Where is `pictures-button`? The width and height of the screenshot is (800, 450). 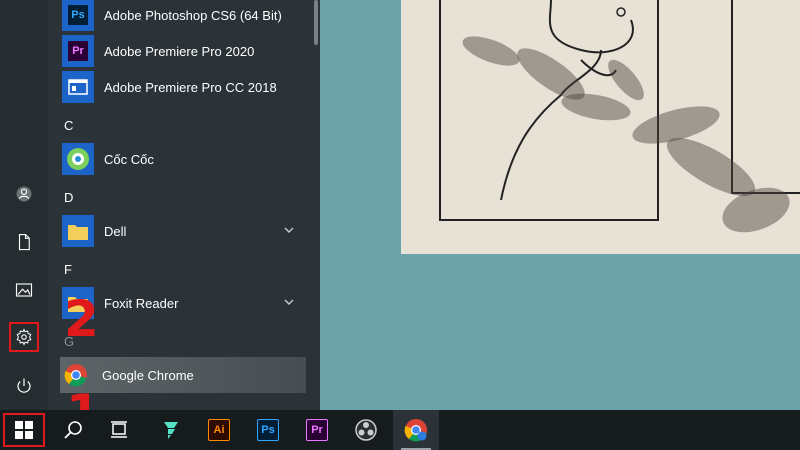
pictures-button is located at coordinates (24, 290).